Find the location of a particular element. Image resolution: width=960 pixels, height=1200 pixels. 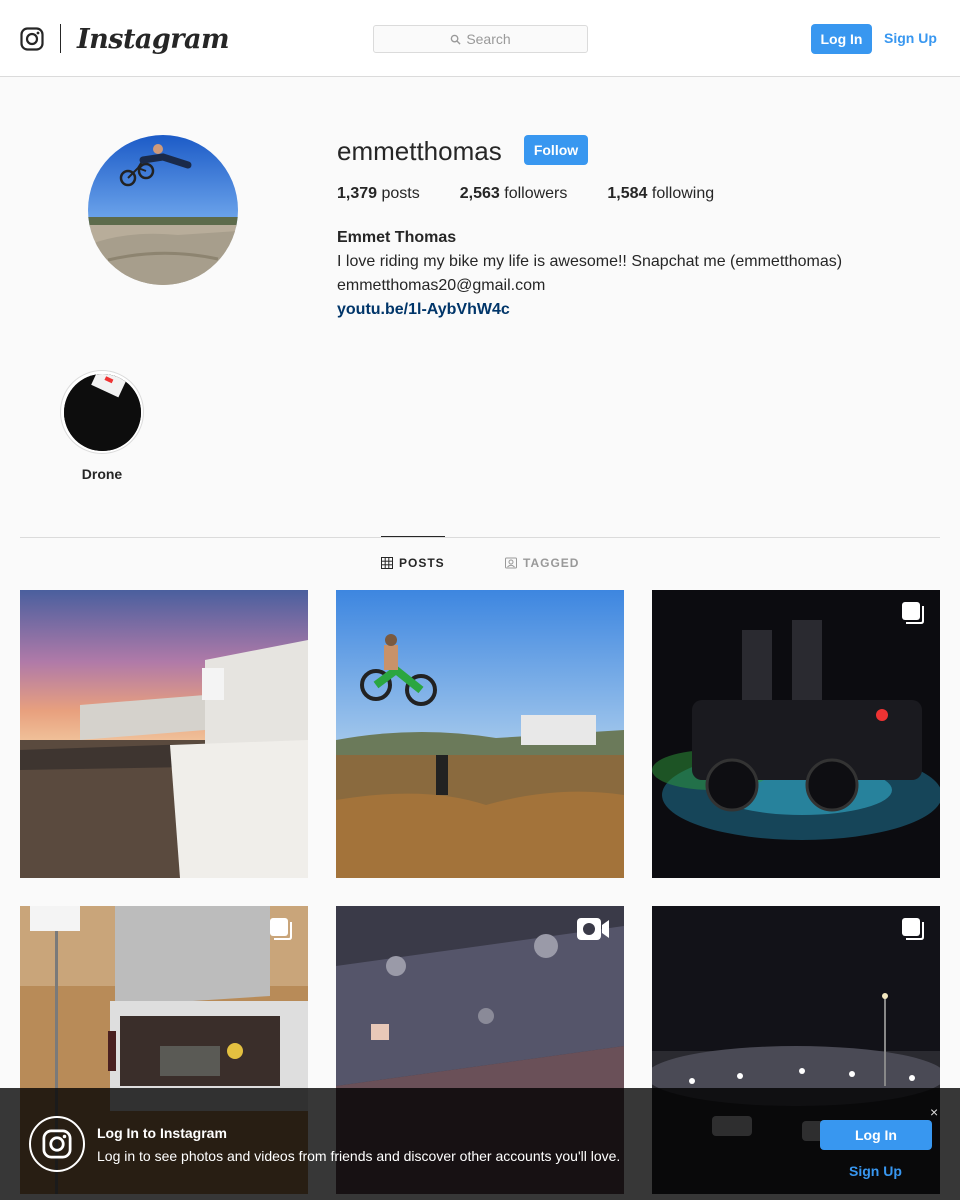

stat-posts: 1,379 posts is located at coordinates (378, 194).